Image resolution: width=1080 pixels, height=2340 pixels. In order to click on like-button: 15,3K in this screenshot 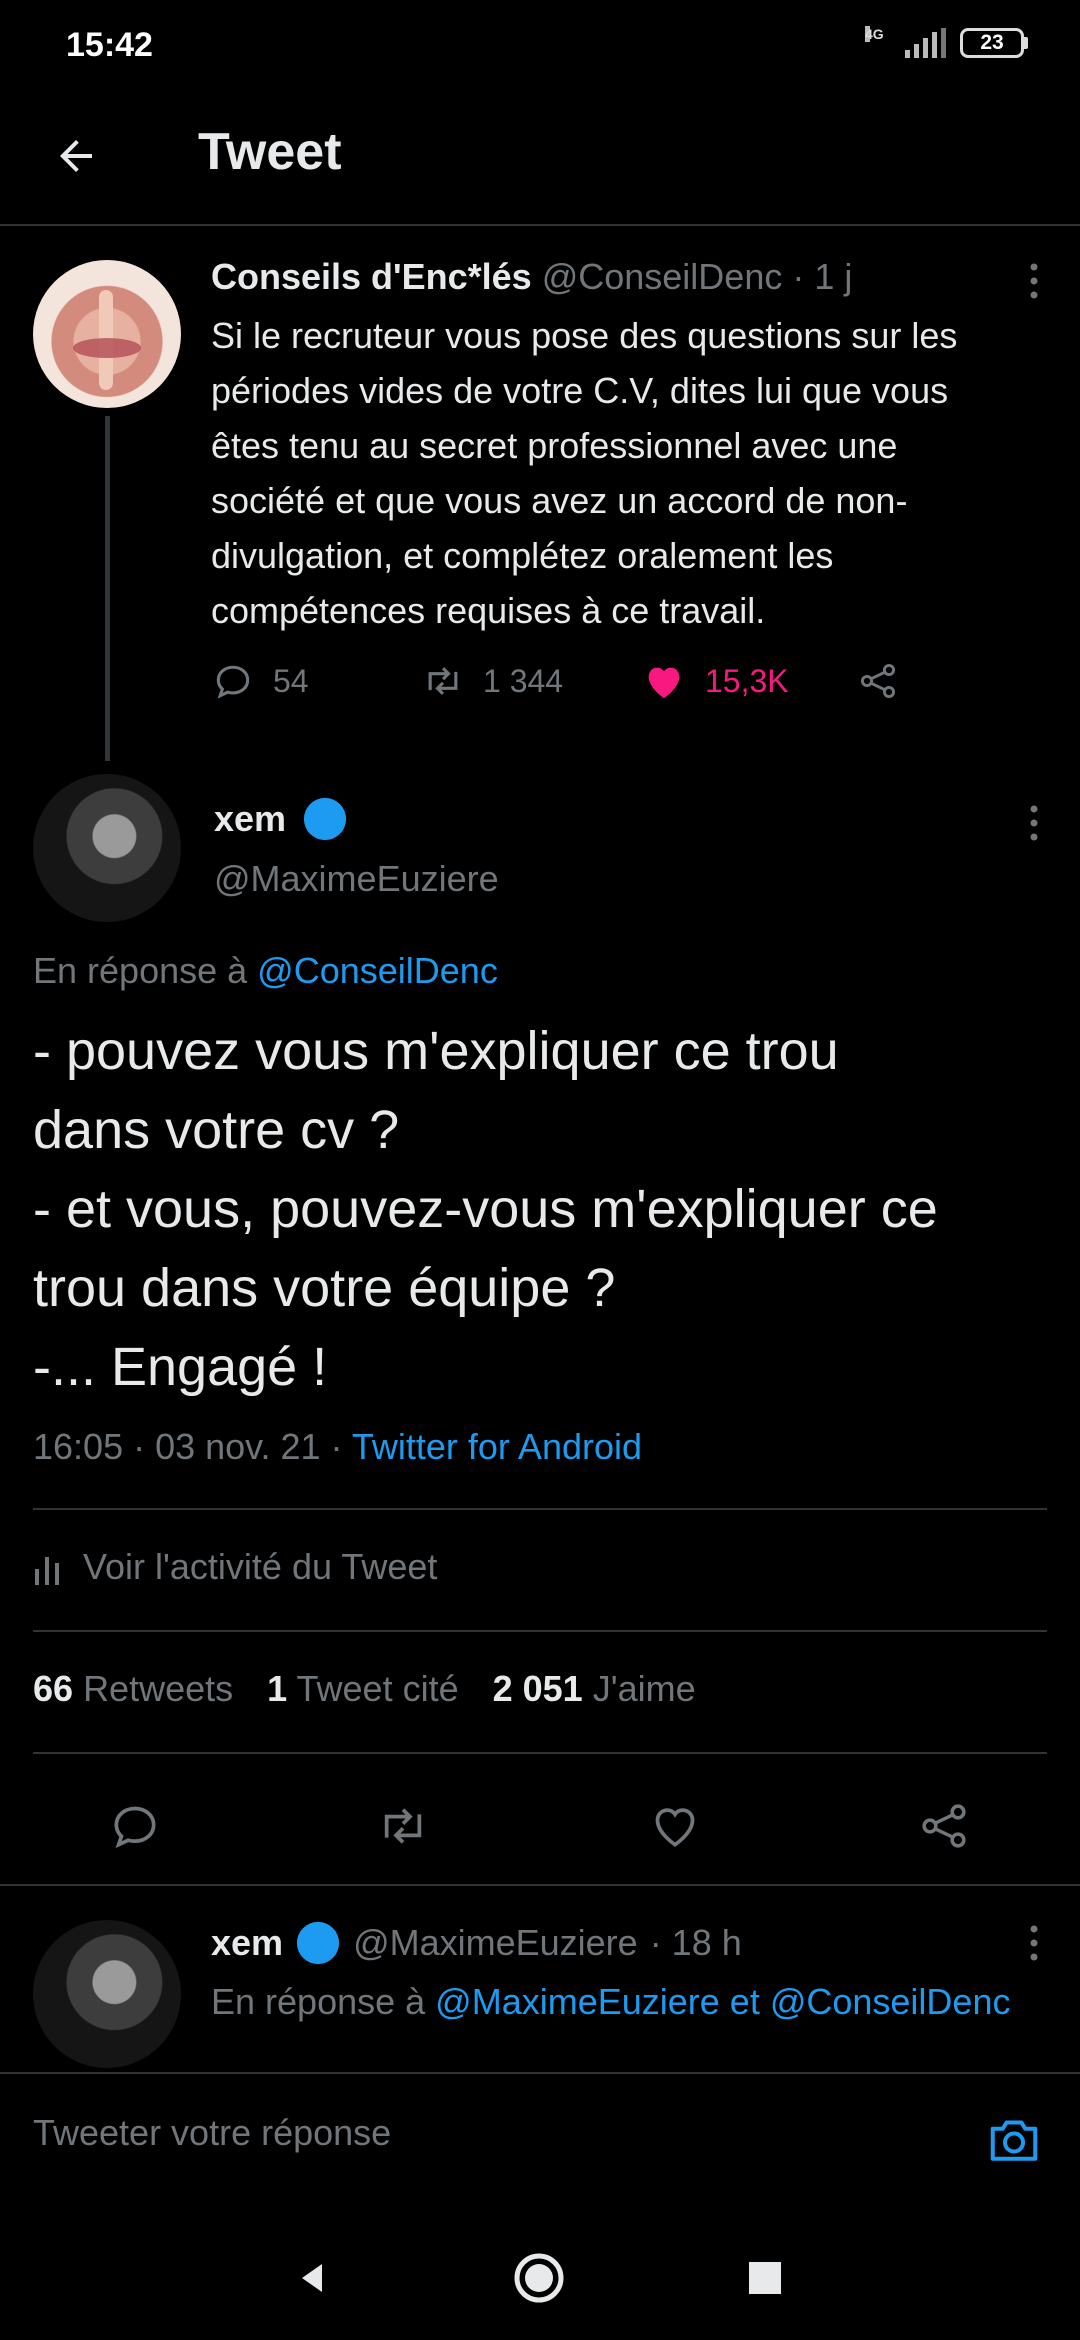, I will do `click(748, 681)`.